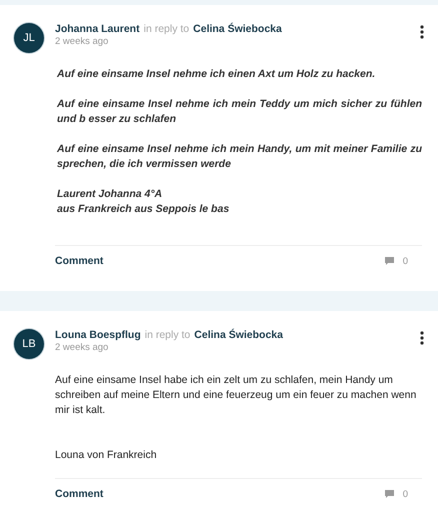 This screenshot has width=438, height=522. I want to click on comment-text: Auf eine einsame Insel nehme ich einen Axt um Holz zu hacken., so click(216, 74).